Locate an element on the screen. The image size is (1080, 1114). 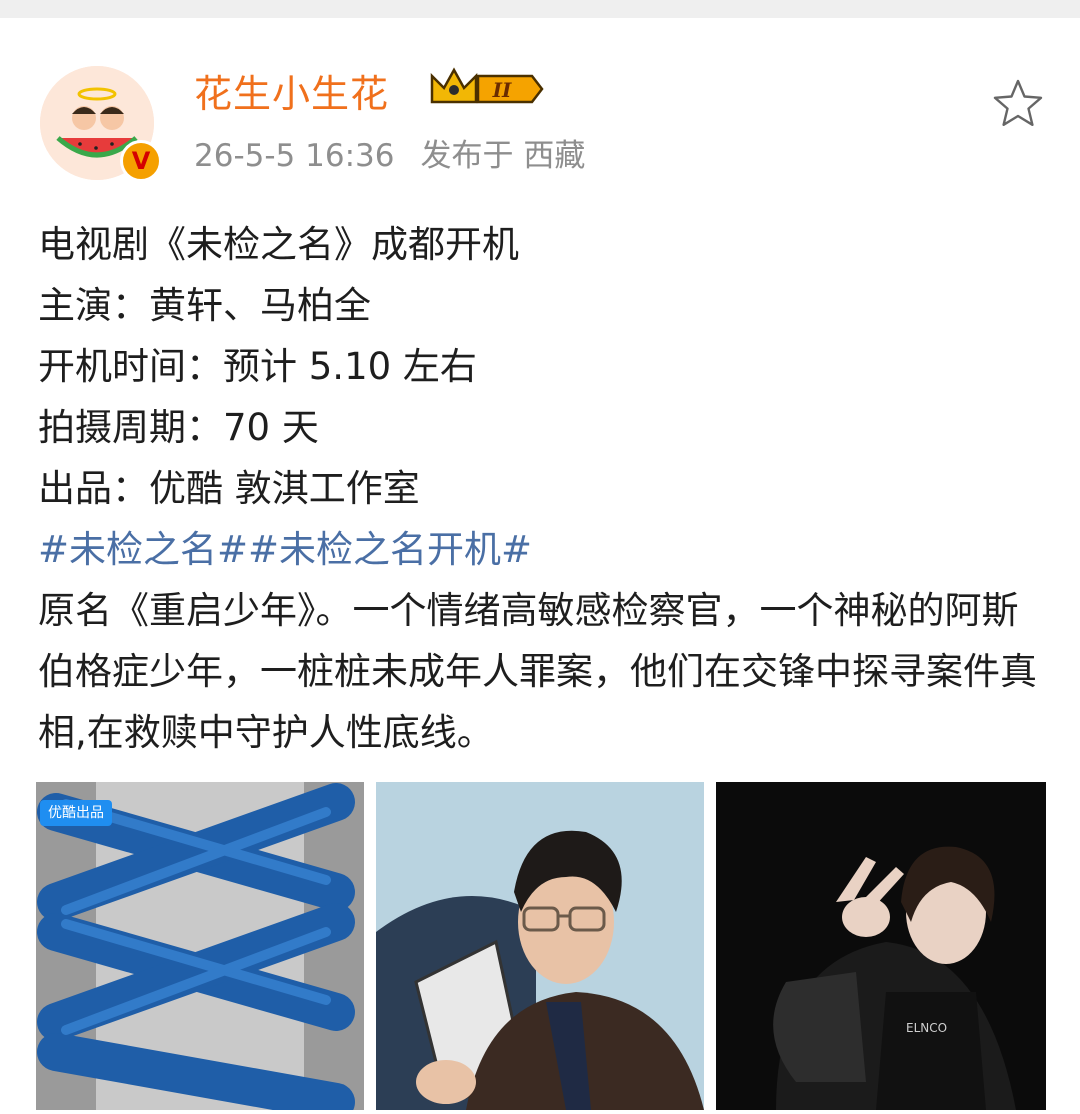
post-location: 发布于 西藏 is located at coordinates (503, 156).